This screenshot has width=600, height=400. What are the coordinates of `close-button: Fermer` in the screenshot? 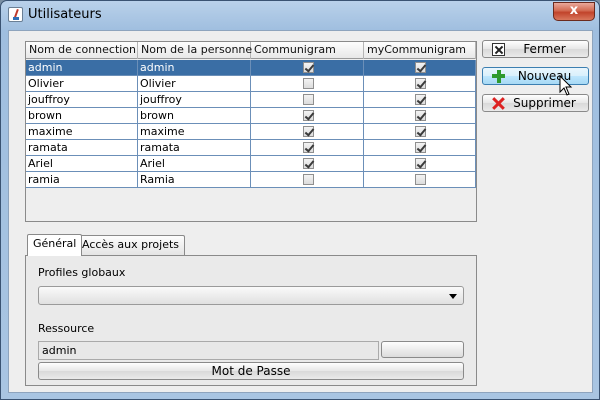 It's located at (535, 49).